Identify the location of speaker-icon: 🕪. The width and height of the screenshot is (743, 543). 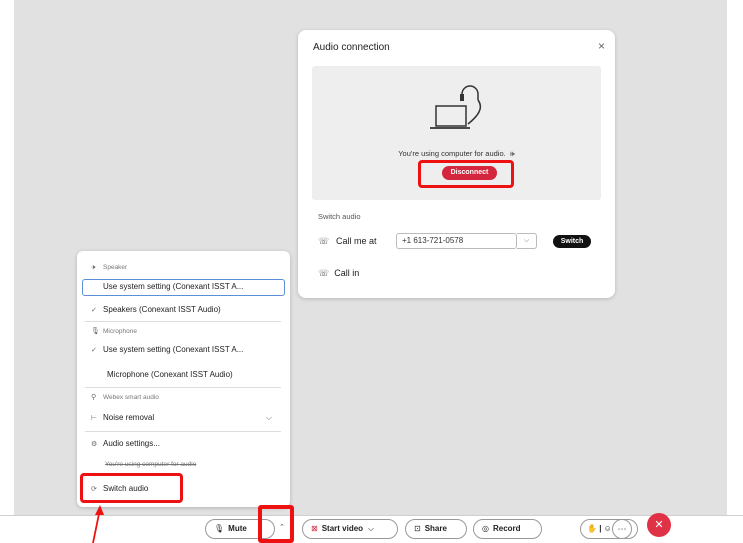
(512, 153).